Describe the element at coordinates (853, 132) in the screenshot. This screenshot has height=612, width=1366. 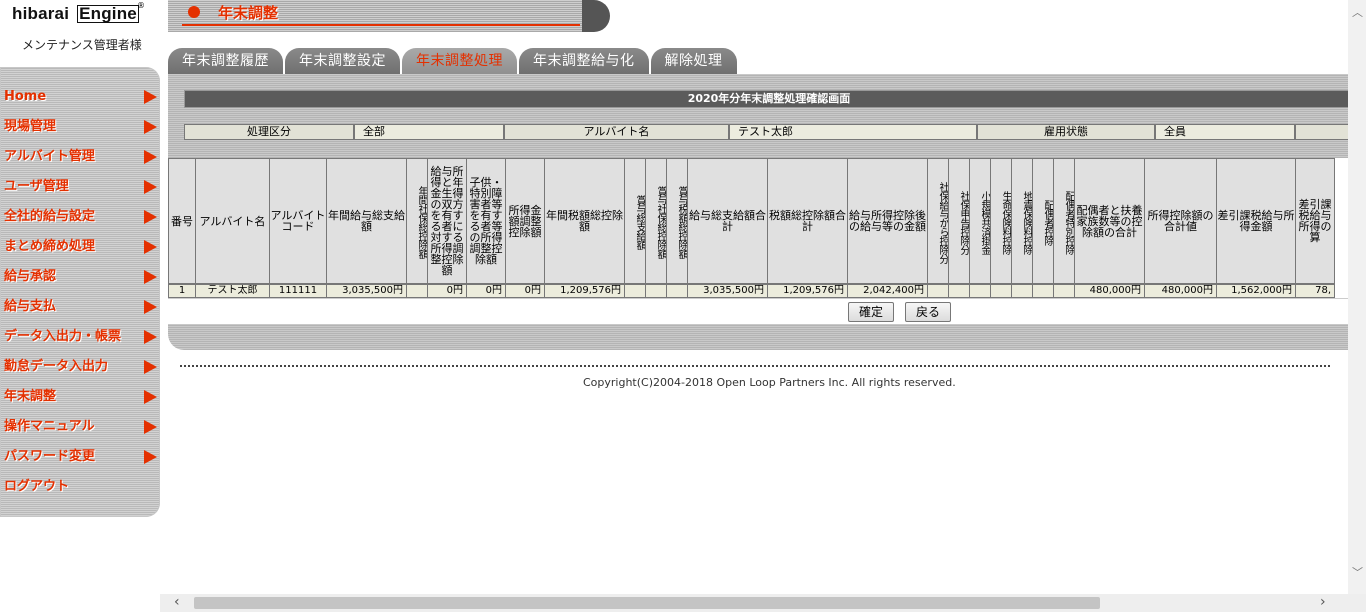
I see `worker-name-value: テスト太郎` at that location.